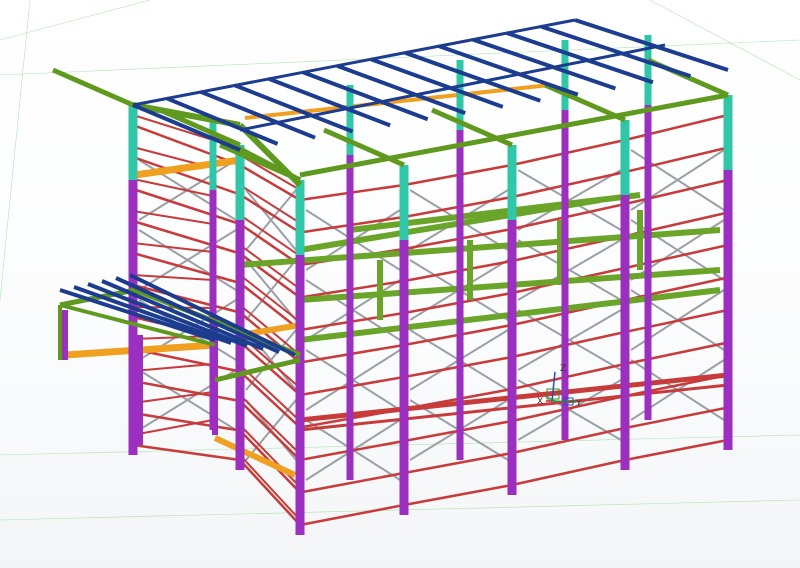  What do you see at coordinates (578, 404) in the screenshot?
I see `y-axis-label: Y` at bounding box center [578, 404].